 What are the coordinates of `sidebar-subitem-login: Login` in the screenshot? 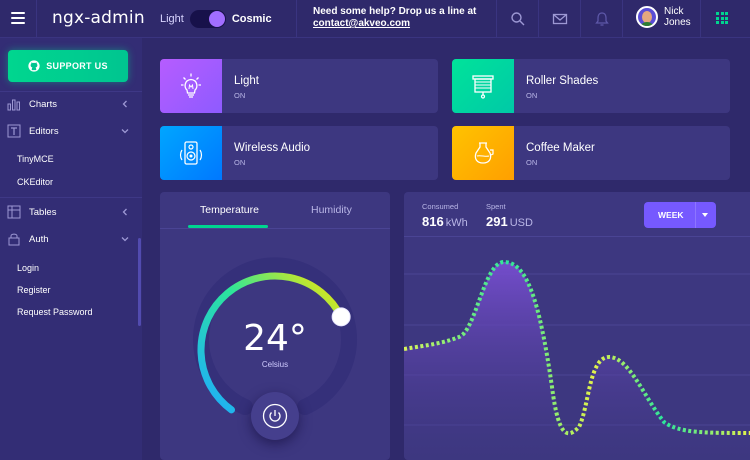 It's located at (28, 268).